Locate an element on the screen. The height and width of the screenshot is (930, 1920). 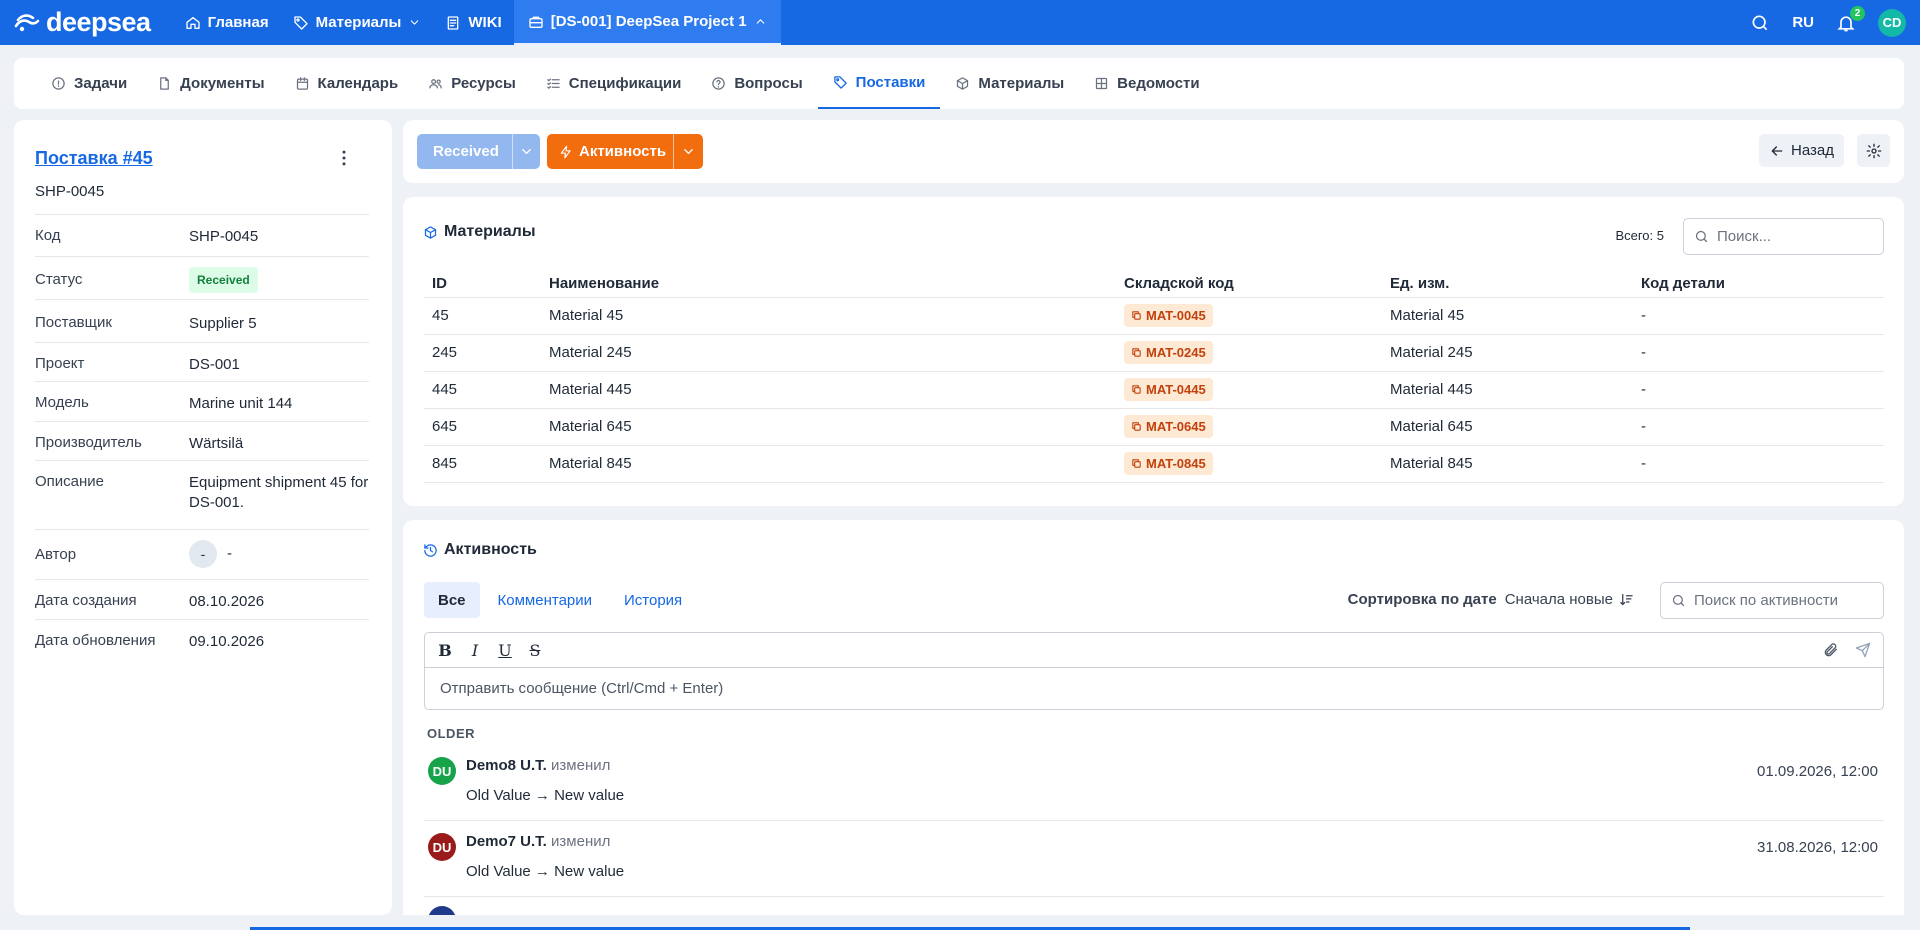
activity-tab-all: Все is located at coordinates (452, 600).